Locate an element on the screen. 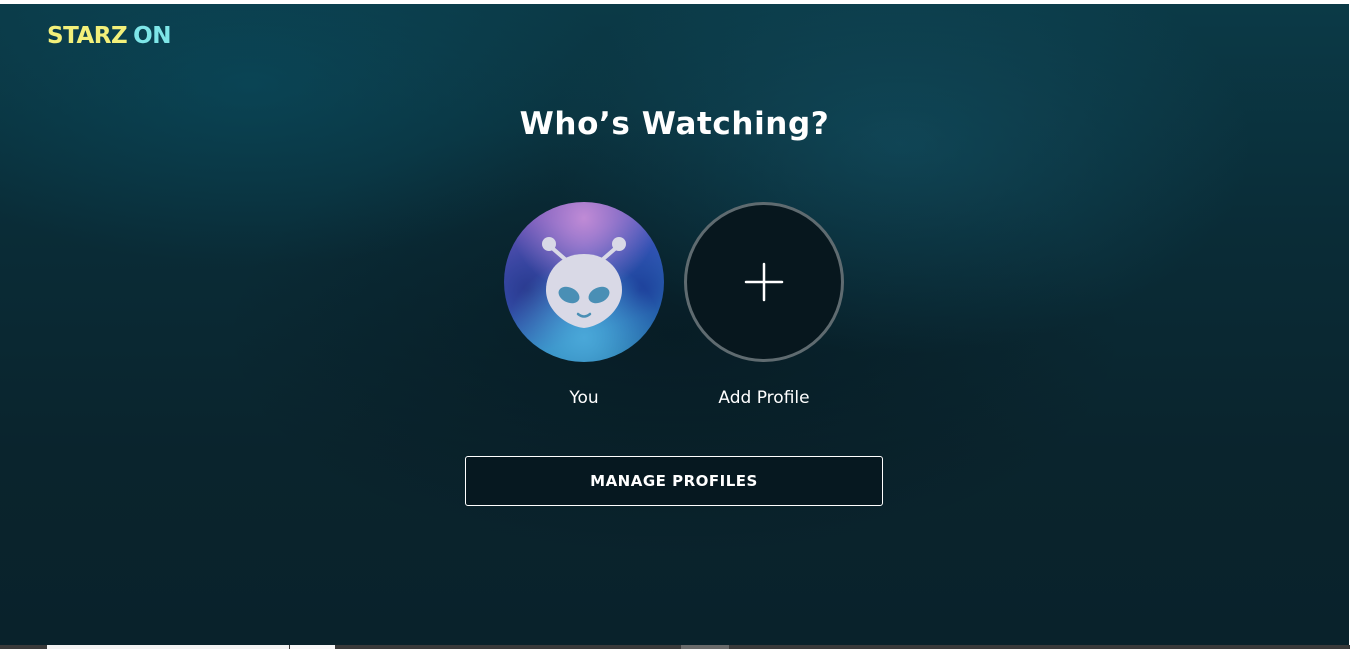 This screenshot has height=649, width=1350. profile-avatar is located at coordinates (584, 282).